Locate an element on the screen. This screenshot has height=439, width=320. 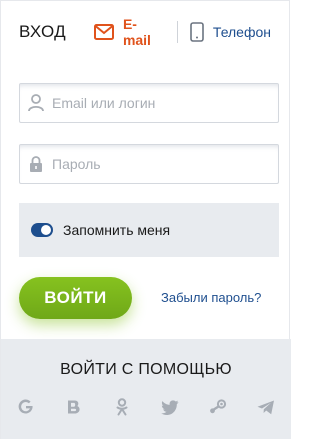
toggle-knob is located at coordinates (46, 230).